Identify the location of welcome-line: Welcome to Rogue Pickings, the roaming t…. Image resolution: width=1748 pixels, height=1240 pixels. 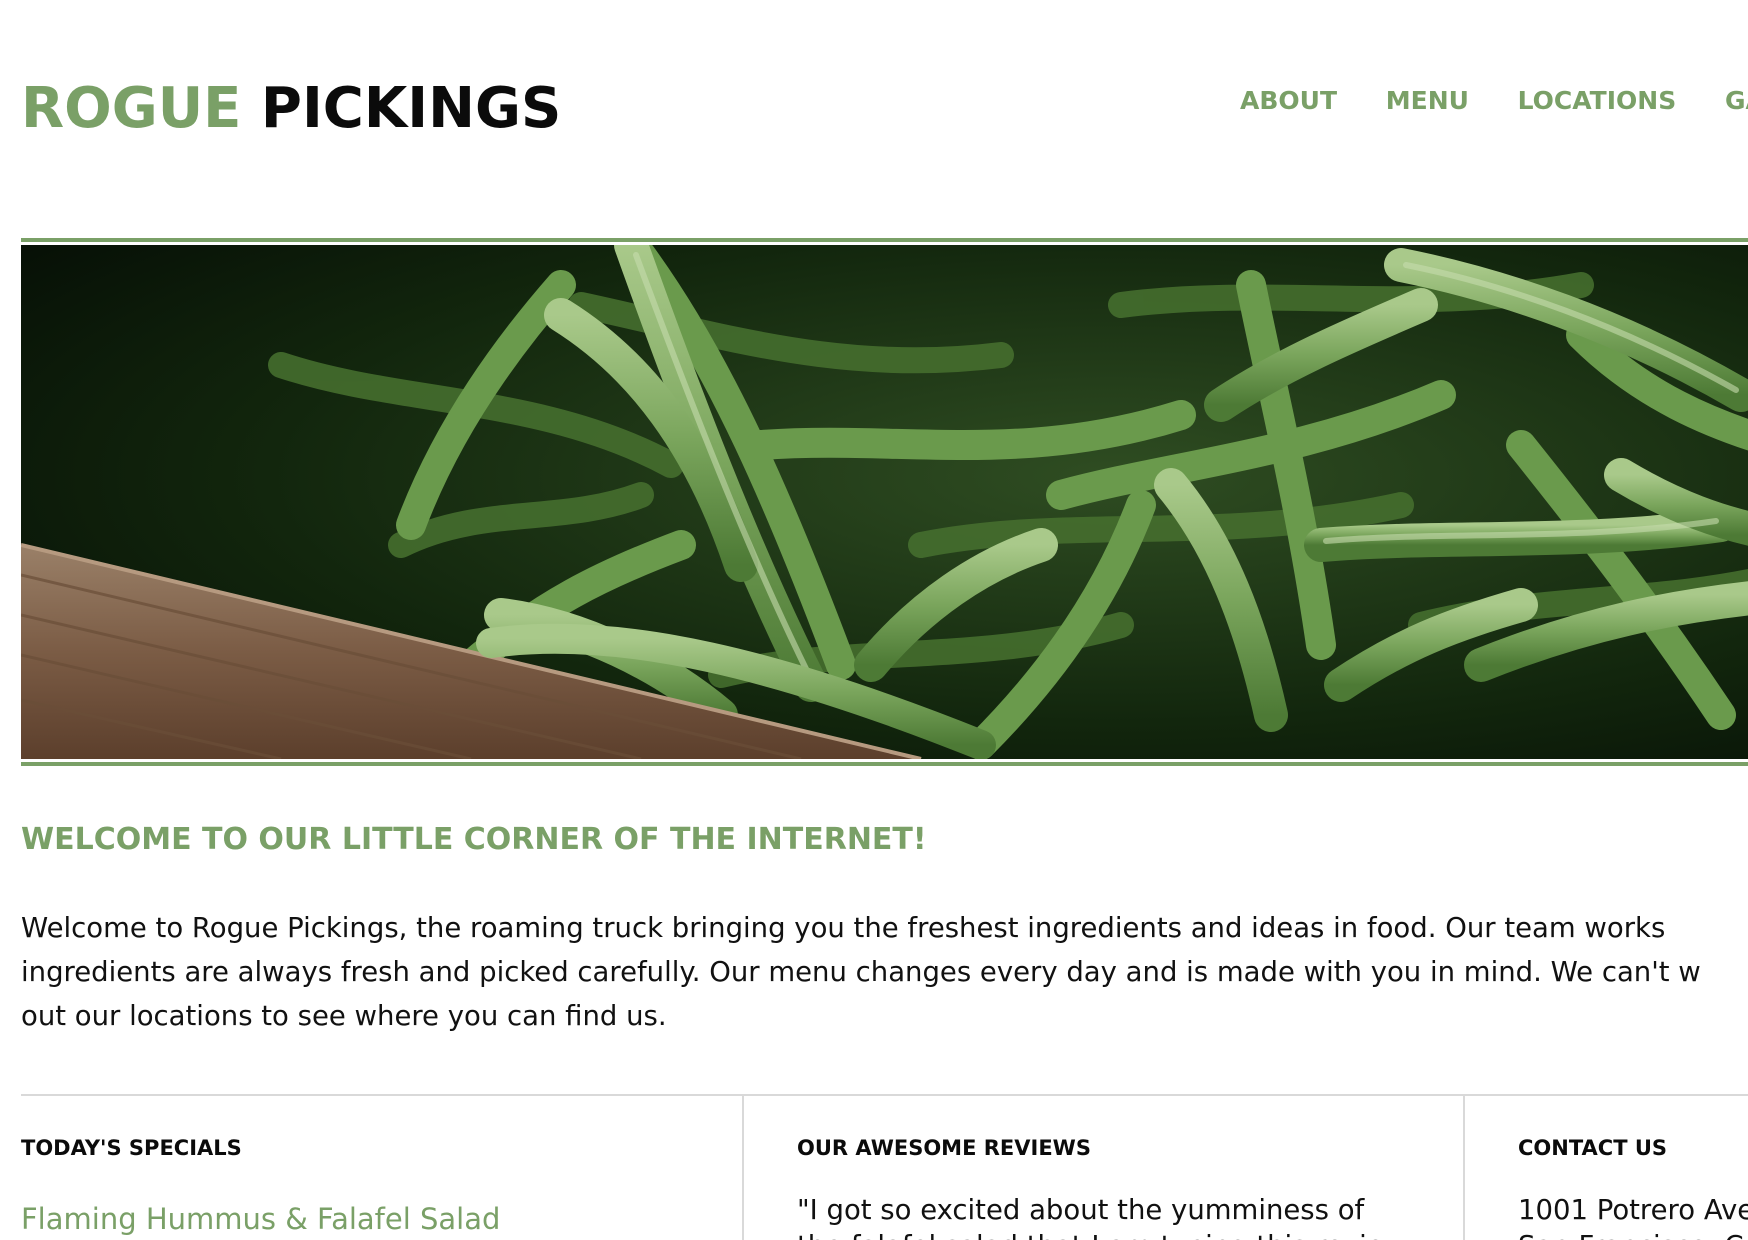
(843, 928).